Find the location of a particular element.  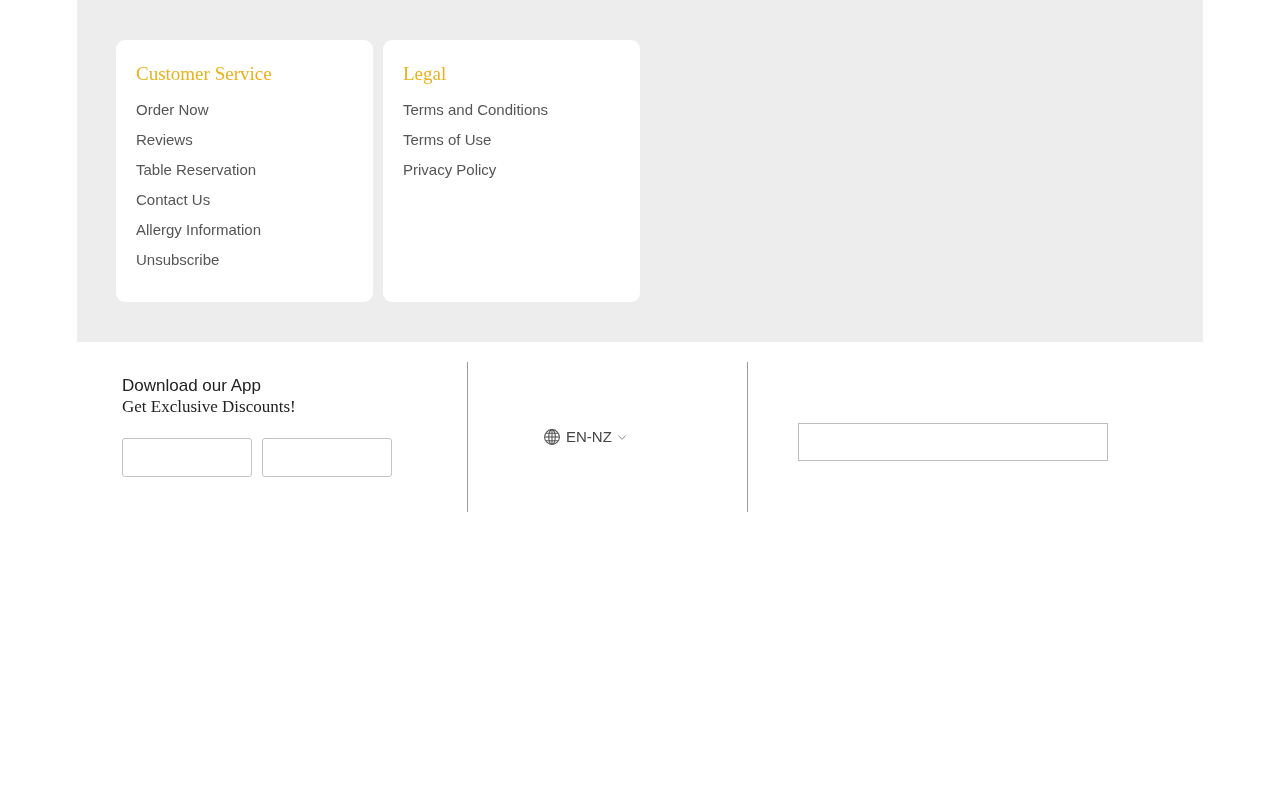

footer-link: Privacy Policy is located at coordinates (450, 170).